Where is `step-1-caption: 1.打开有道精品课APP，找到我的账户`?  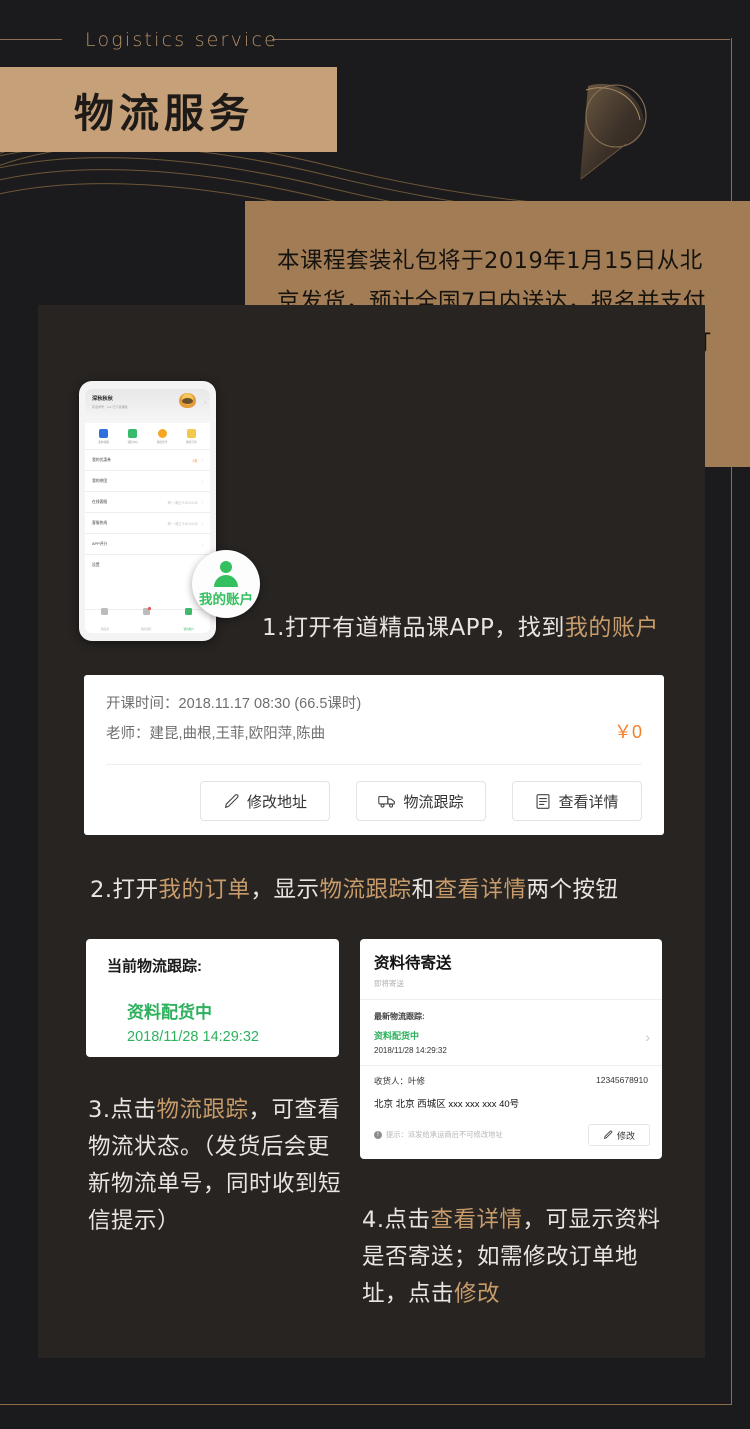
step-1-caption: 1.打开有道精品课APP，找到我的账户 is located at coordinates (460, 625).